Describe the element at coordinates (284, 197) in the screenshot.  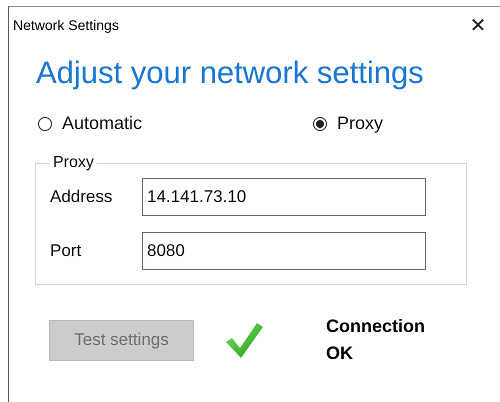
I see `input-field: 14.141.73.10` at that location.